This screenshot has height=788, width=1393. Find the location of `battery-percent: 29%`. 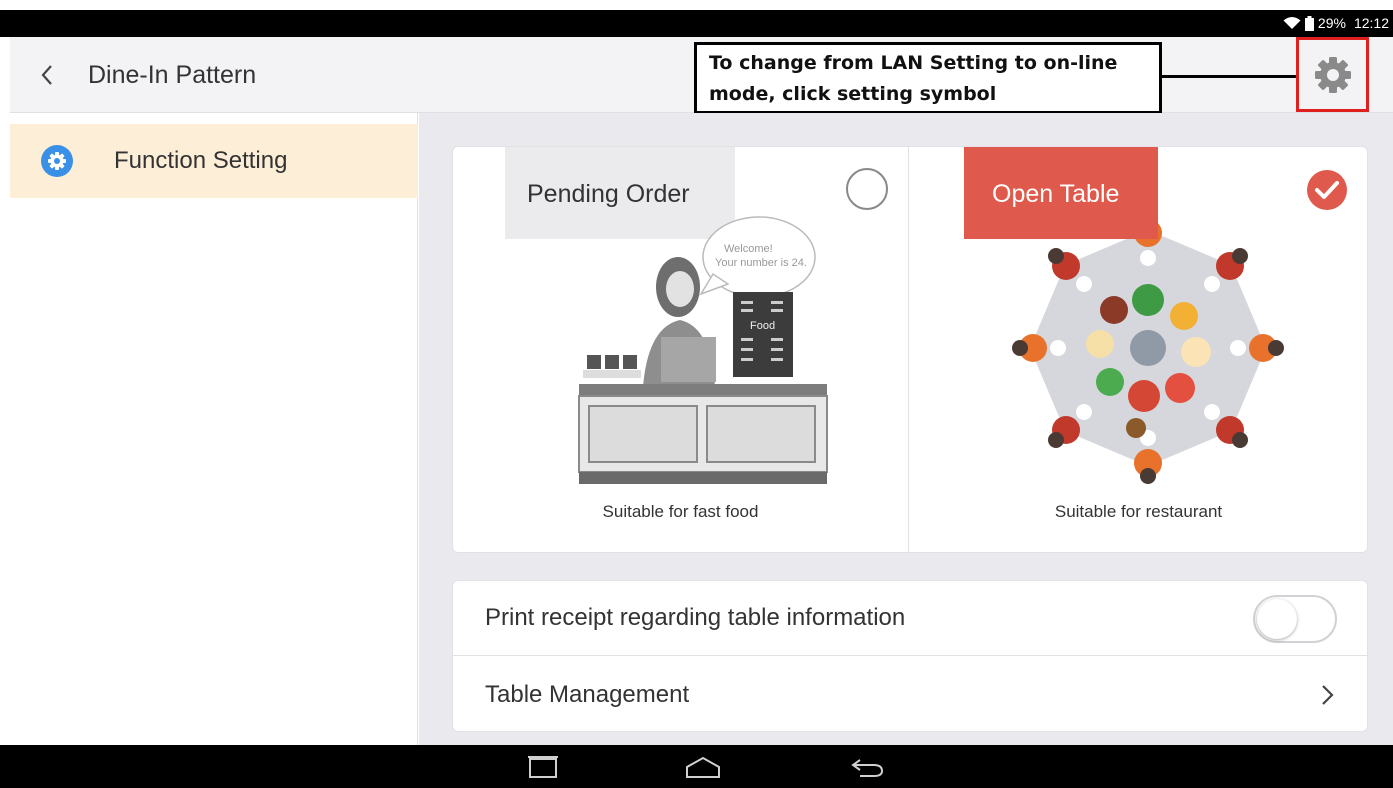

battery-percent: 29% is located at coordinates (1331, 23).